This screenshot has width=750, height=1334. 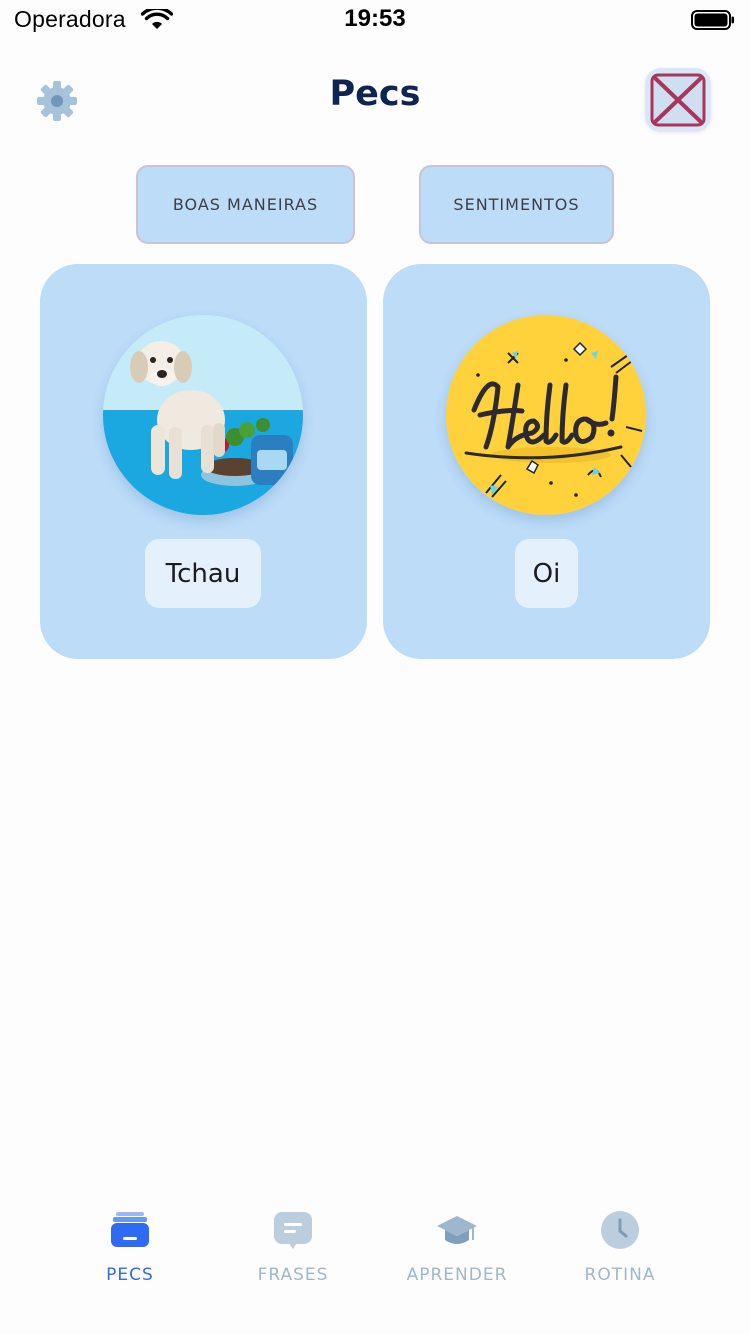 What do you see at coordinates (293, 1275) in the screenshot?
I see `tab-label: FRASES` at bounding box center [293, 1275].